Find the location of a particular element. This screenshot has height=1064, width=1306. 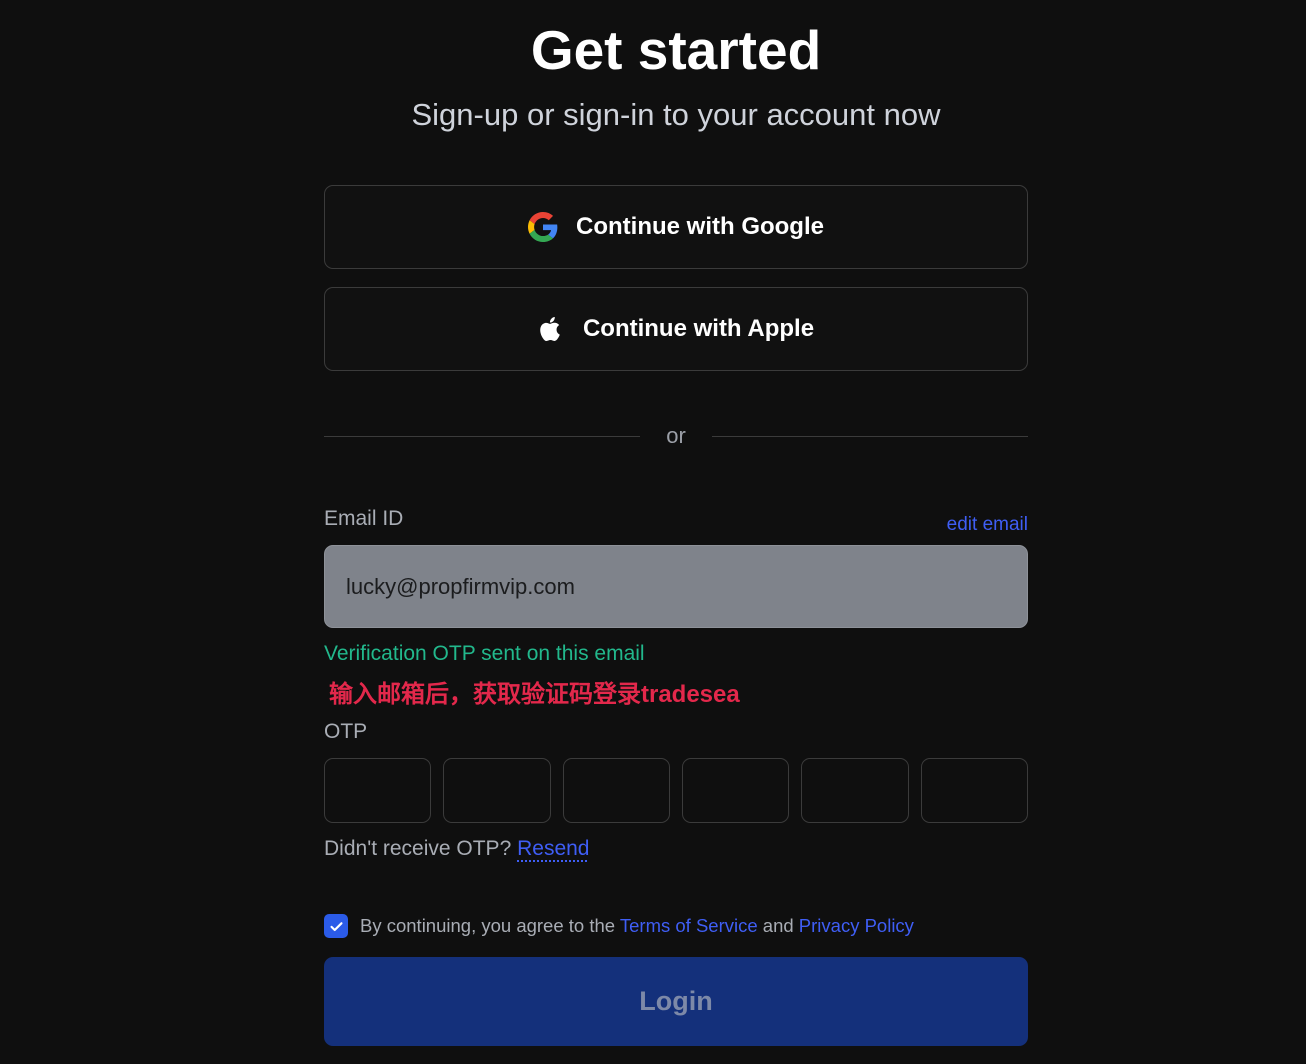

consent-checkbox is located at coordinates (336, 926).